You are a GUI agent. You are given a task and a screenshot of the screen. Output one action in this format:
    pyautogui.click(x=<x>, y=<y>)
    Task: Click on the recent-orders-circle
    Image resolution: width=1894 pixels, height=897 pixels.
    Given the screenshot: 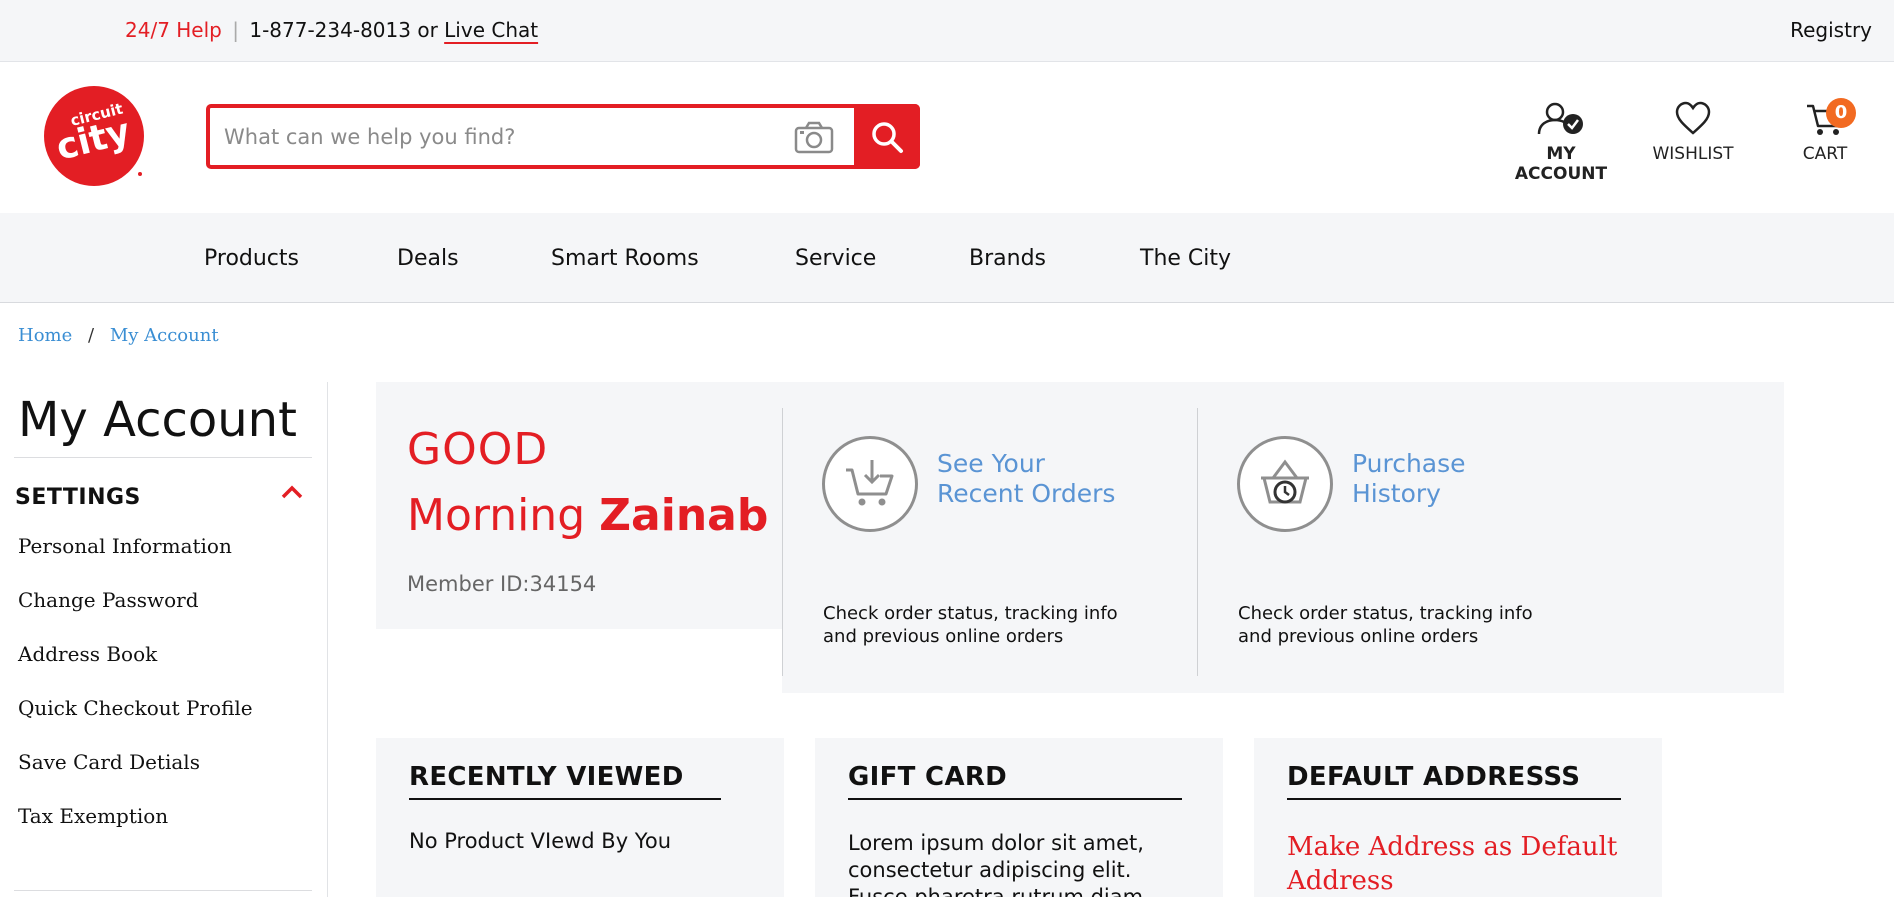 What is the action you would take?
    pyautogui.click(x=870, y=484)
    